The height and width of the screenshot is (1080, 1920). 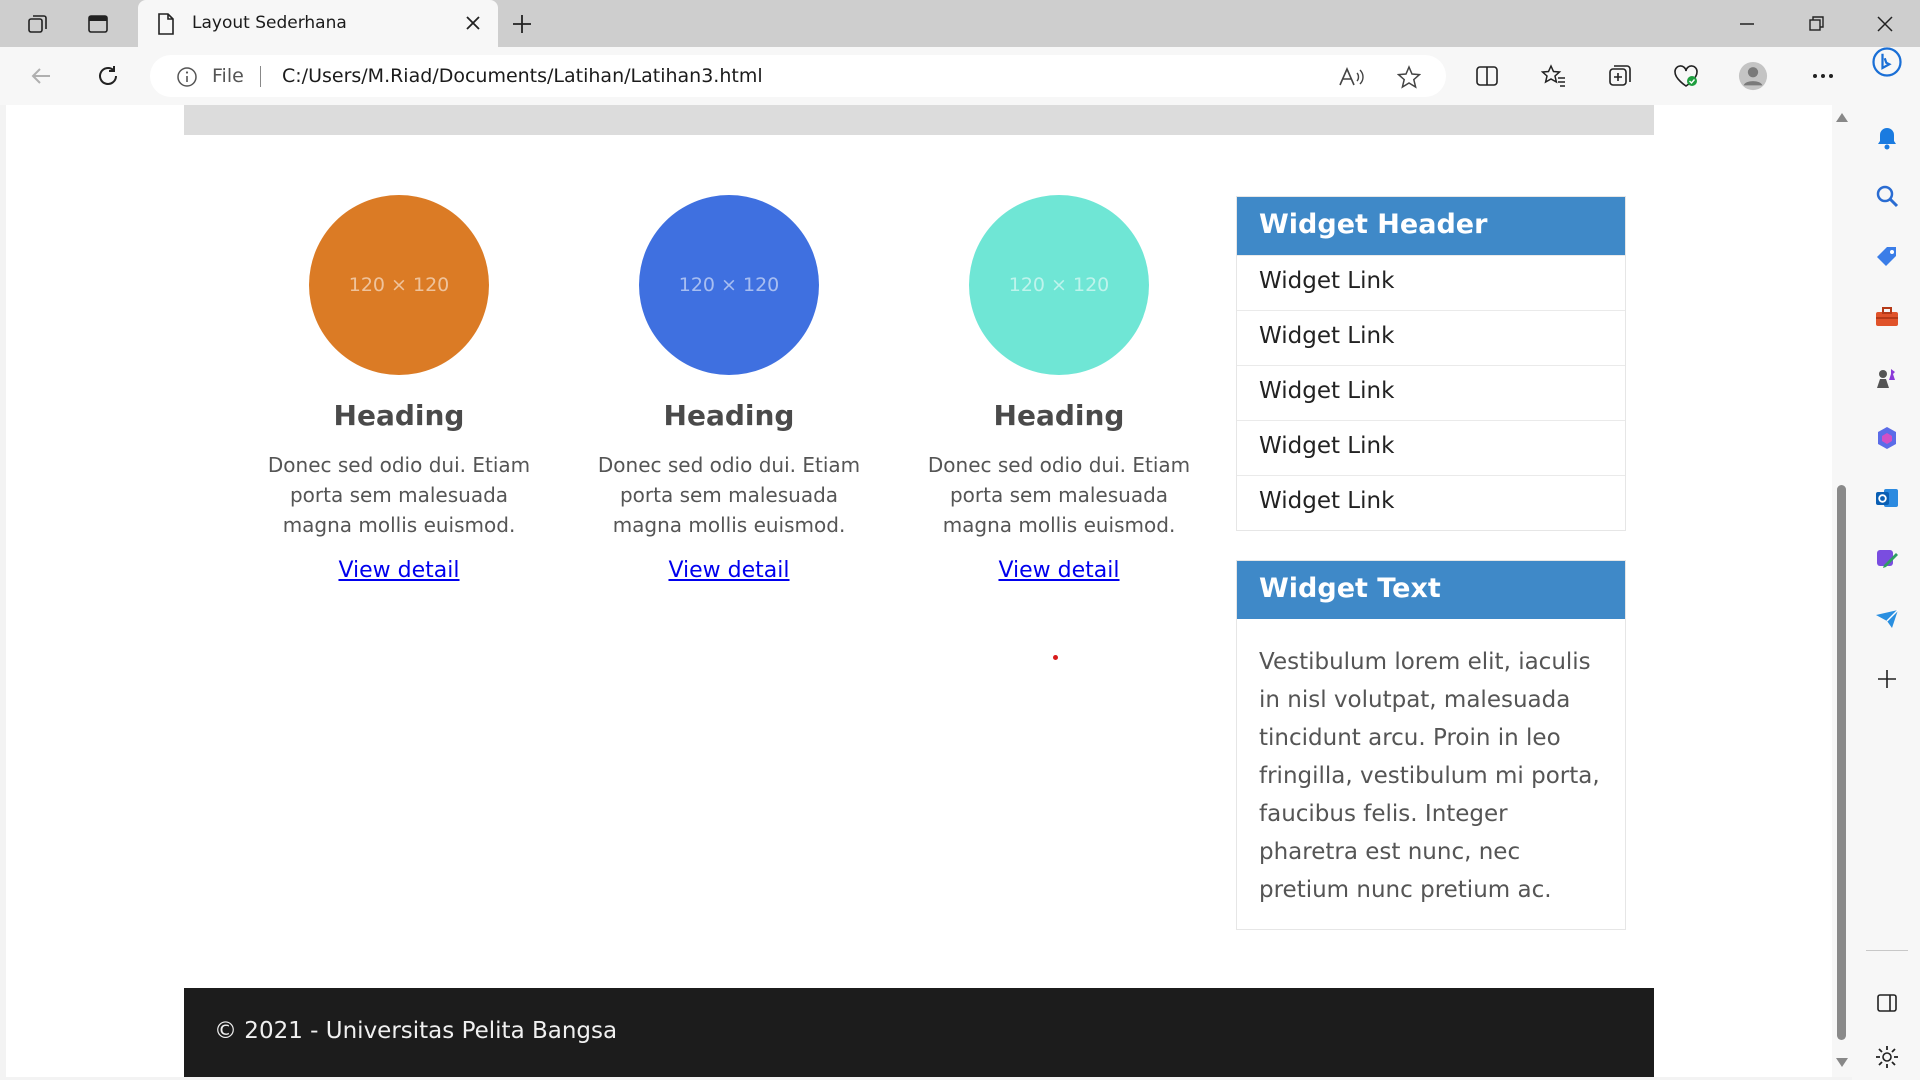 I want to click on hide-sidebar-icon, so click(x=1887, y=1003).